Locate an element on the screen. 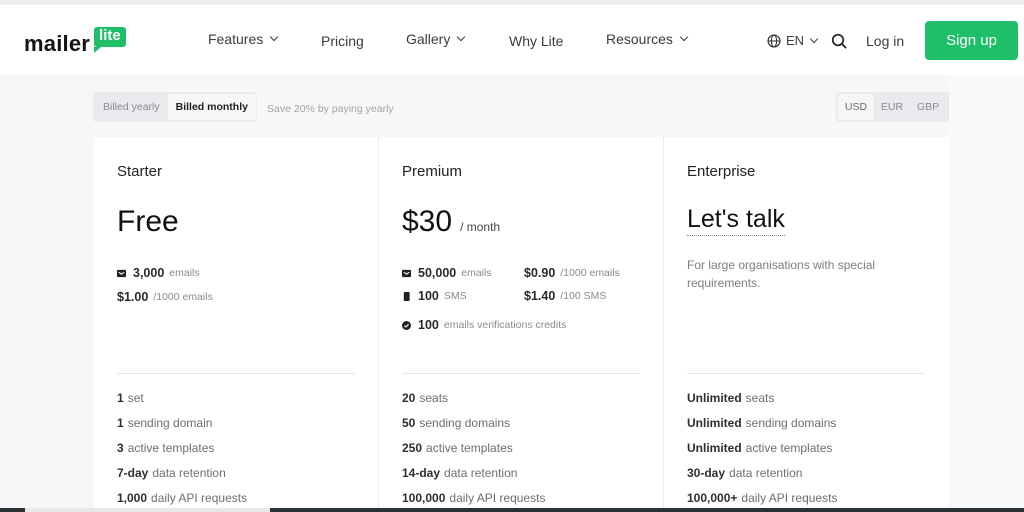  feature-item: Unlimited sending domains is located at coordinates (762, 428).